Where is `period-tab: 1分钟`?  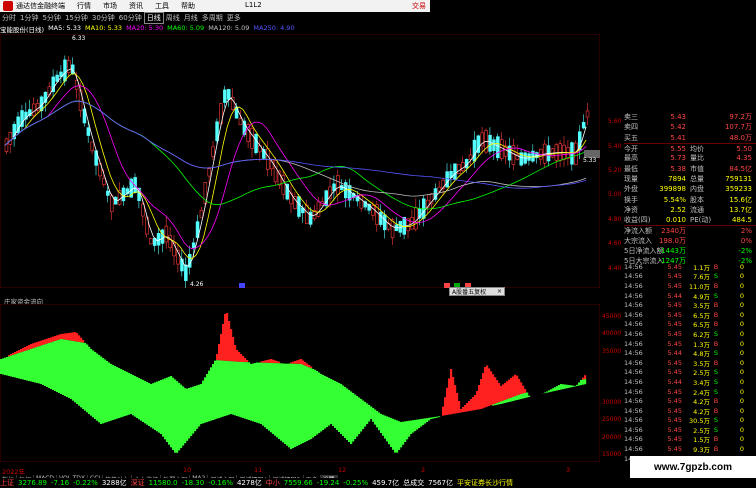
period-tab: 1分钟 is located at coordinates (29, 18).